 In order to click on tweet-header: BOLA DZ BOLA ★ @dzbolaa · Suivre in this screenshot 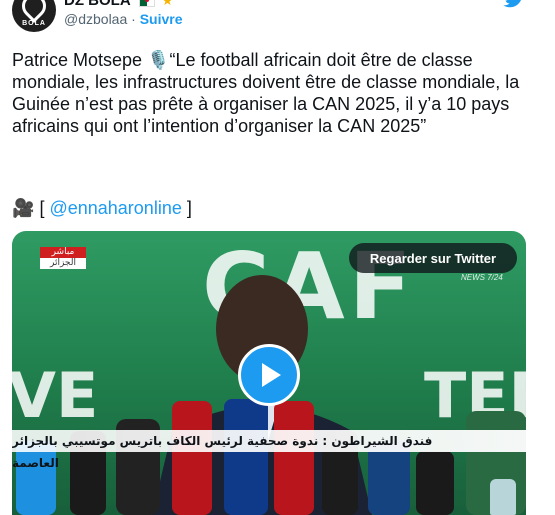, I will do `click(277, 18)`.